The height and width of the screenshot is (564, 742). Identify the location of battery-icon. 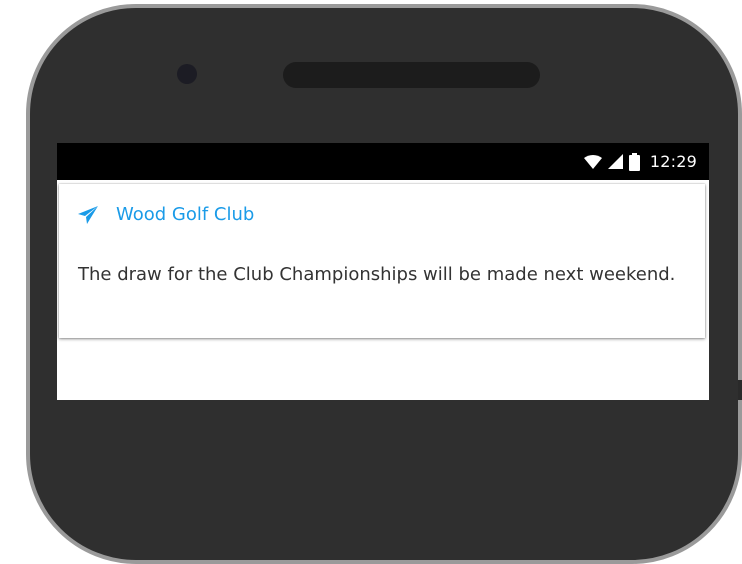
(634, 161).